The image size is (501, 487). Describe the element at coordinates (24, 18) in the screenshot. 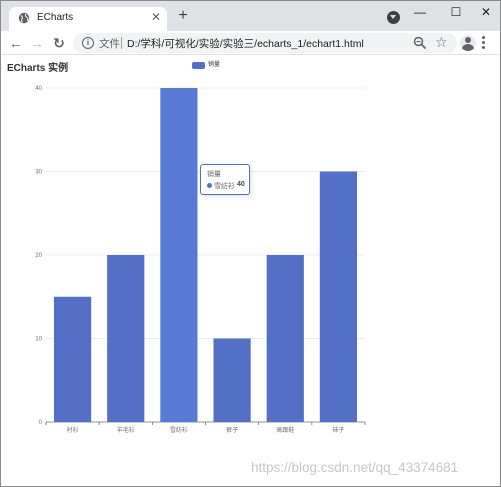

I see `globe-icon` at that location.